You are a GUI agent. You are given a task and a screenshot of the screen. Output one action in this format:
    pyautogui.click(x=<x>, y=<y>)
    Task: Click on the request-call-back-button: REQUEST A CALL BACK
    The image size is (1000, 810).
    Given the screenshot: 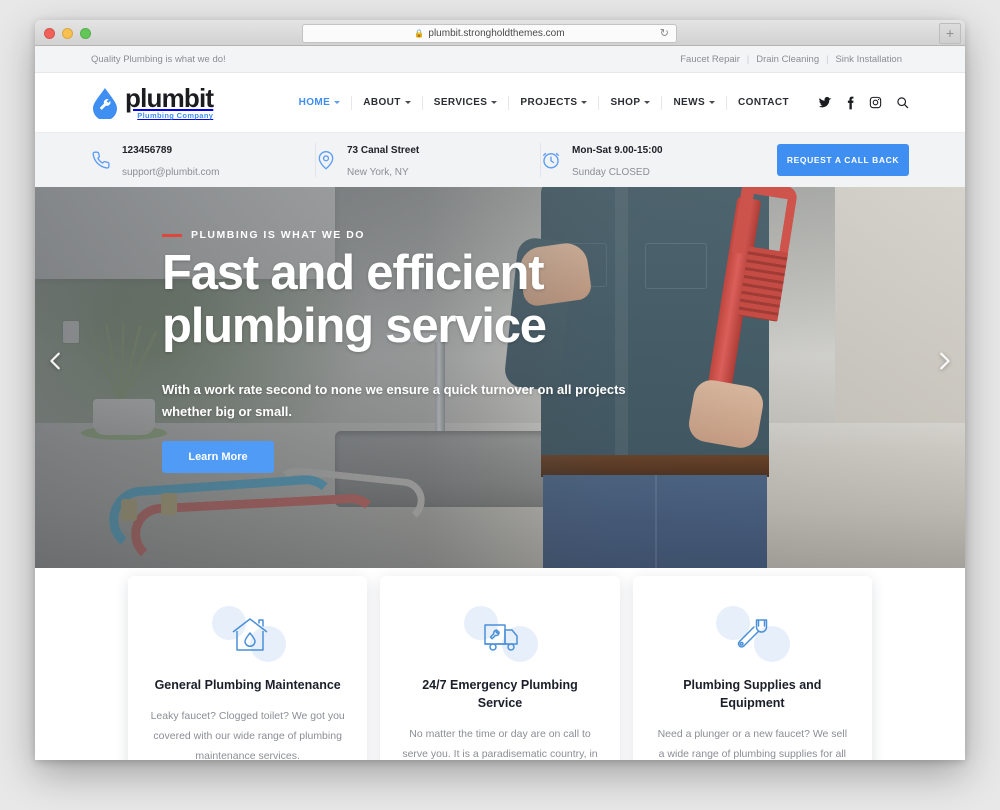 What is the action you would take?
    pyautogui.click(x=843, y=160)
    